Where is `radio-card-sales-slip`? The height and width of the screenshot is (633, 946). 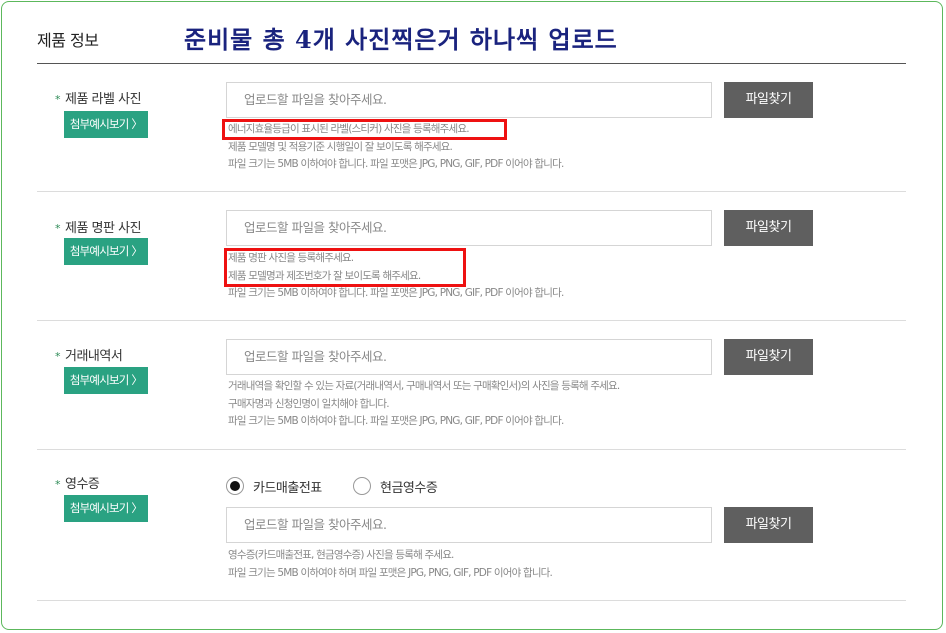
radio-card-sales-slip is located at coordinates (235, 486).